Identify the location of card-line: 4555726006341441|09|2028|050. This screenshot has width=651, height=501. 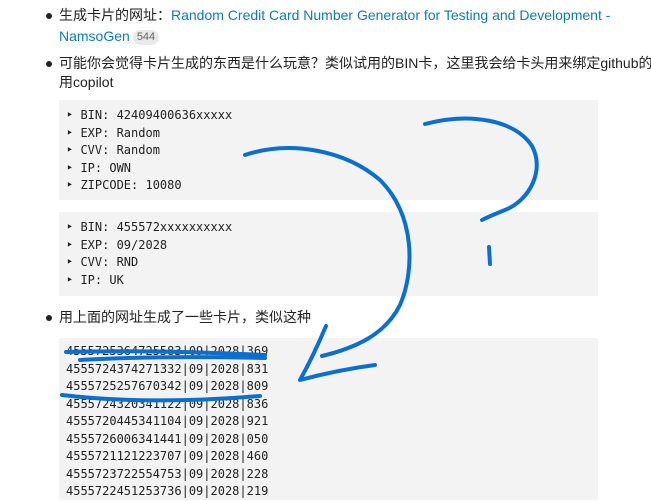
(167, 438).